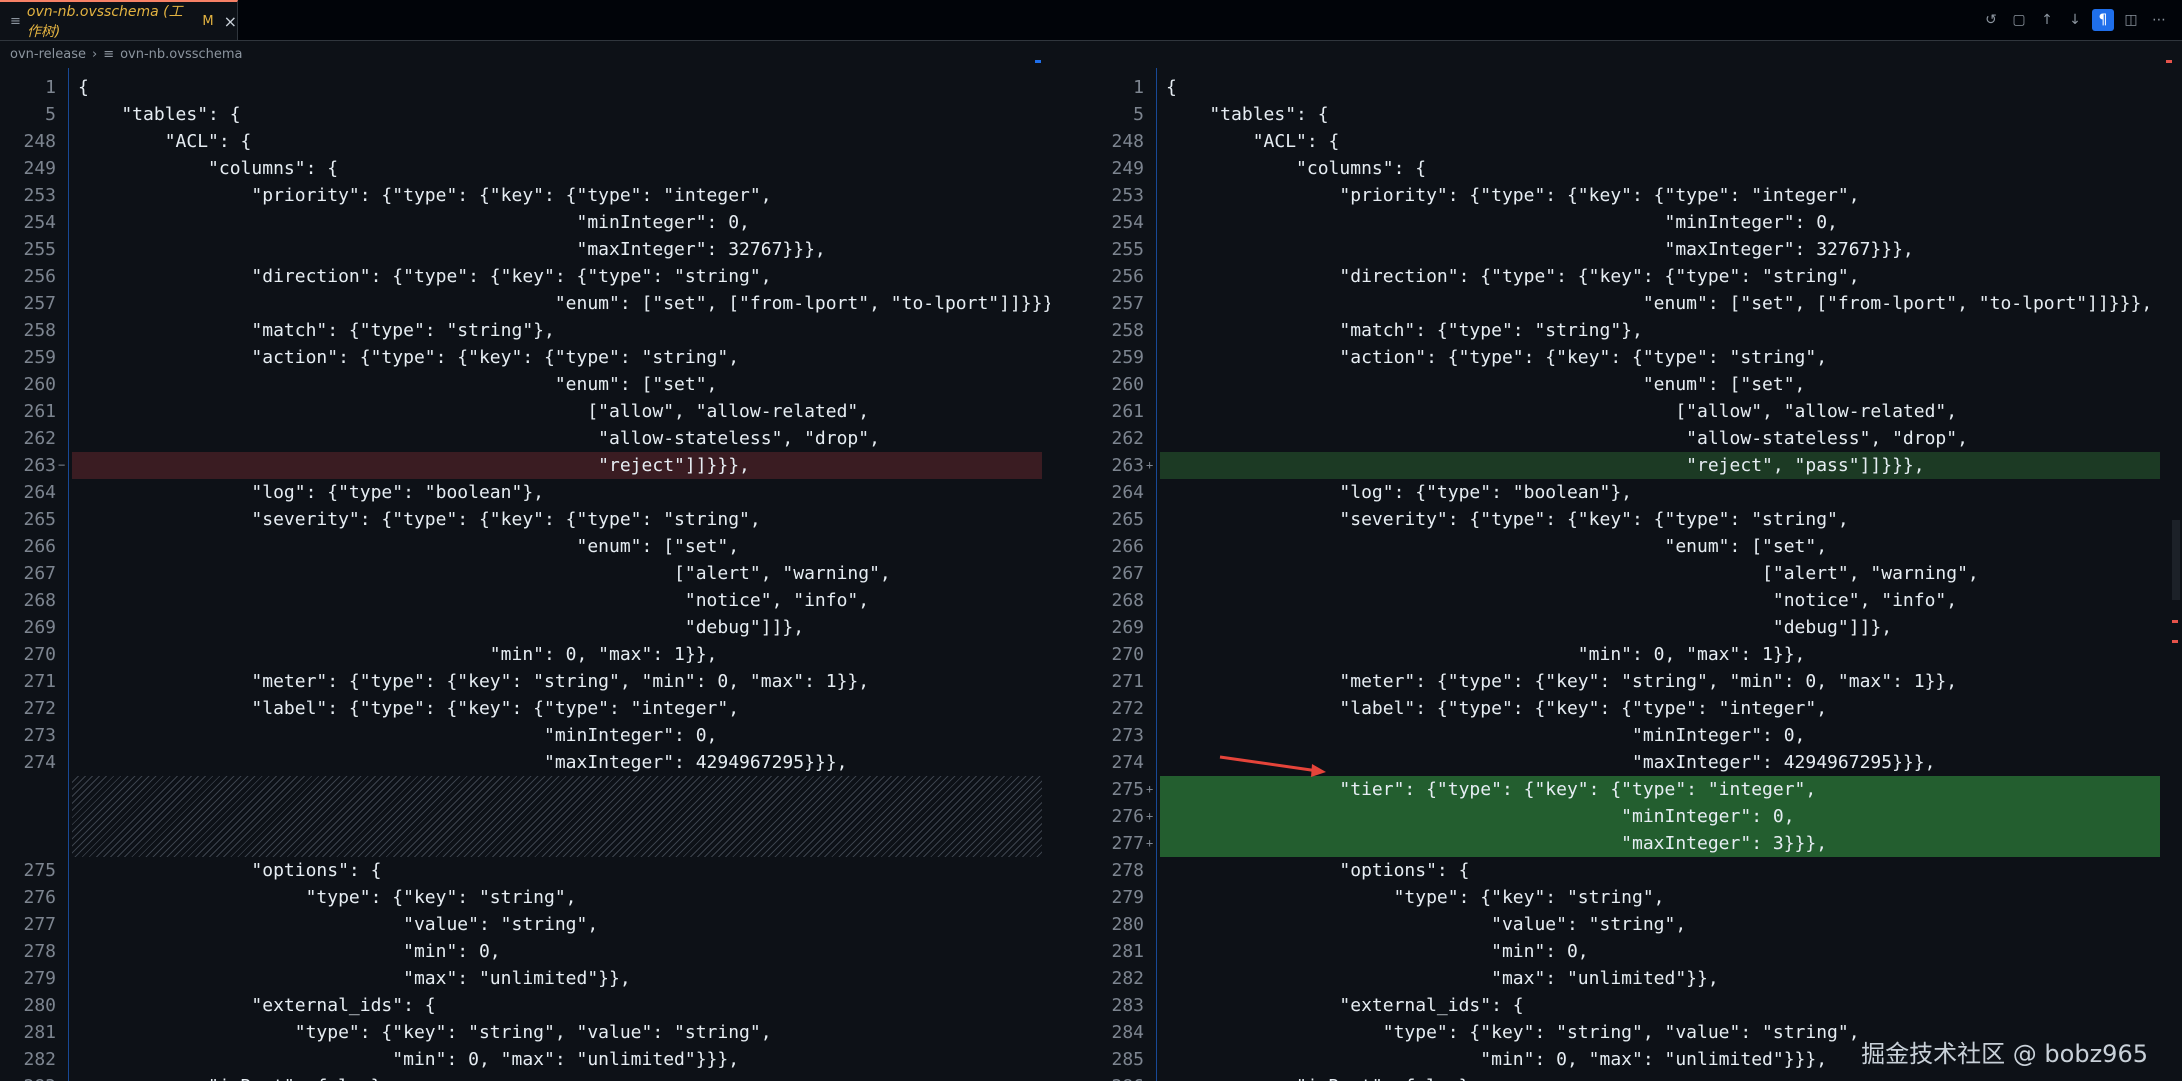  Describe the element at coordinates (1496, 843) in the screenshot. I see `code-line: "maxInteger": 3}}},` at that location.